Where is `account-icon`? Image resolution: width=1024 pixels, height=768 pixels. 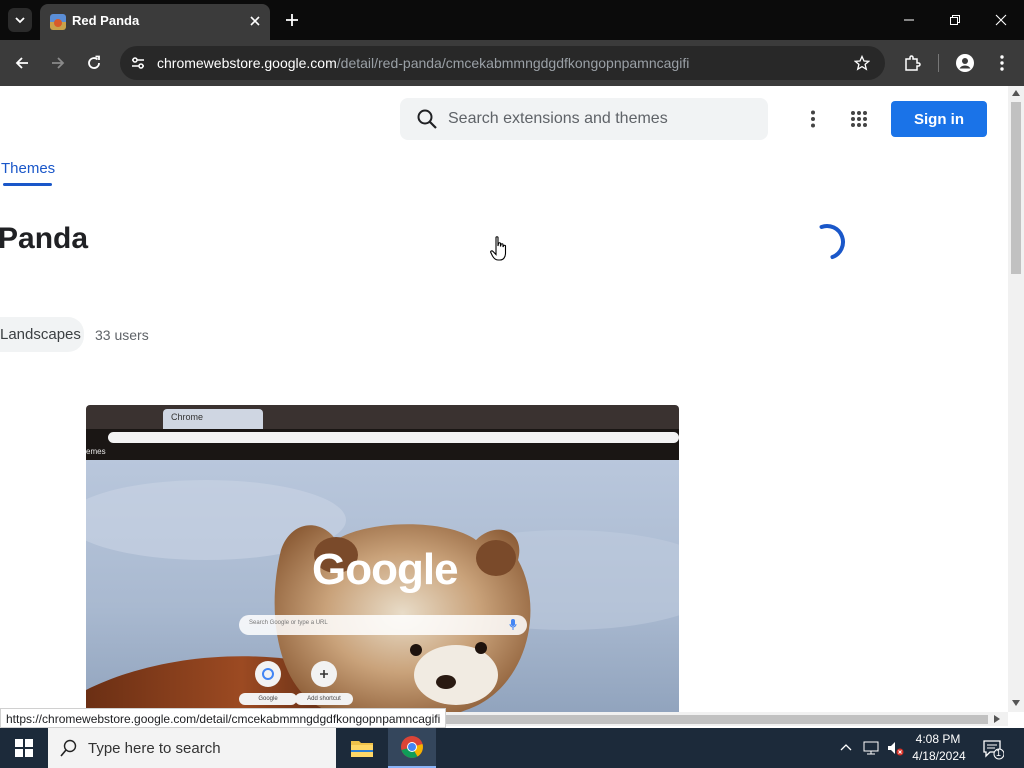
account-icon is located at coordinates (965, 63).